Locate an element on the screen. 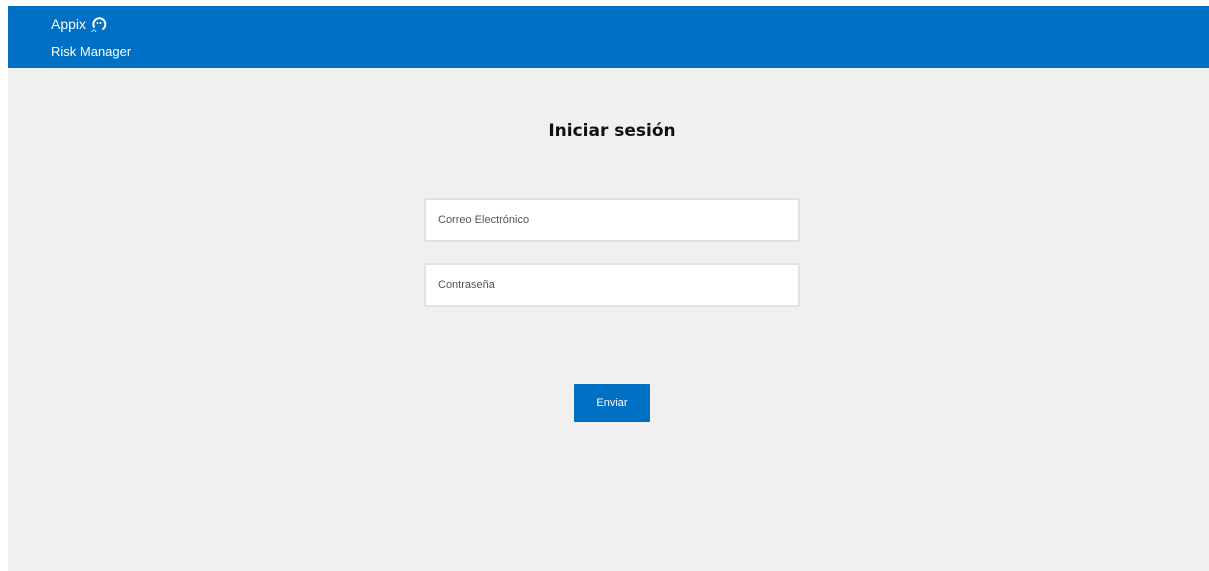 The height and width of the screenshot is (571, 1209). appix-logo-icon is located at coordinates (99, 24).